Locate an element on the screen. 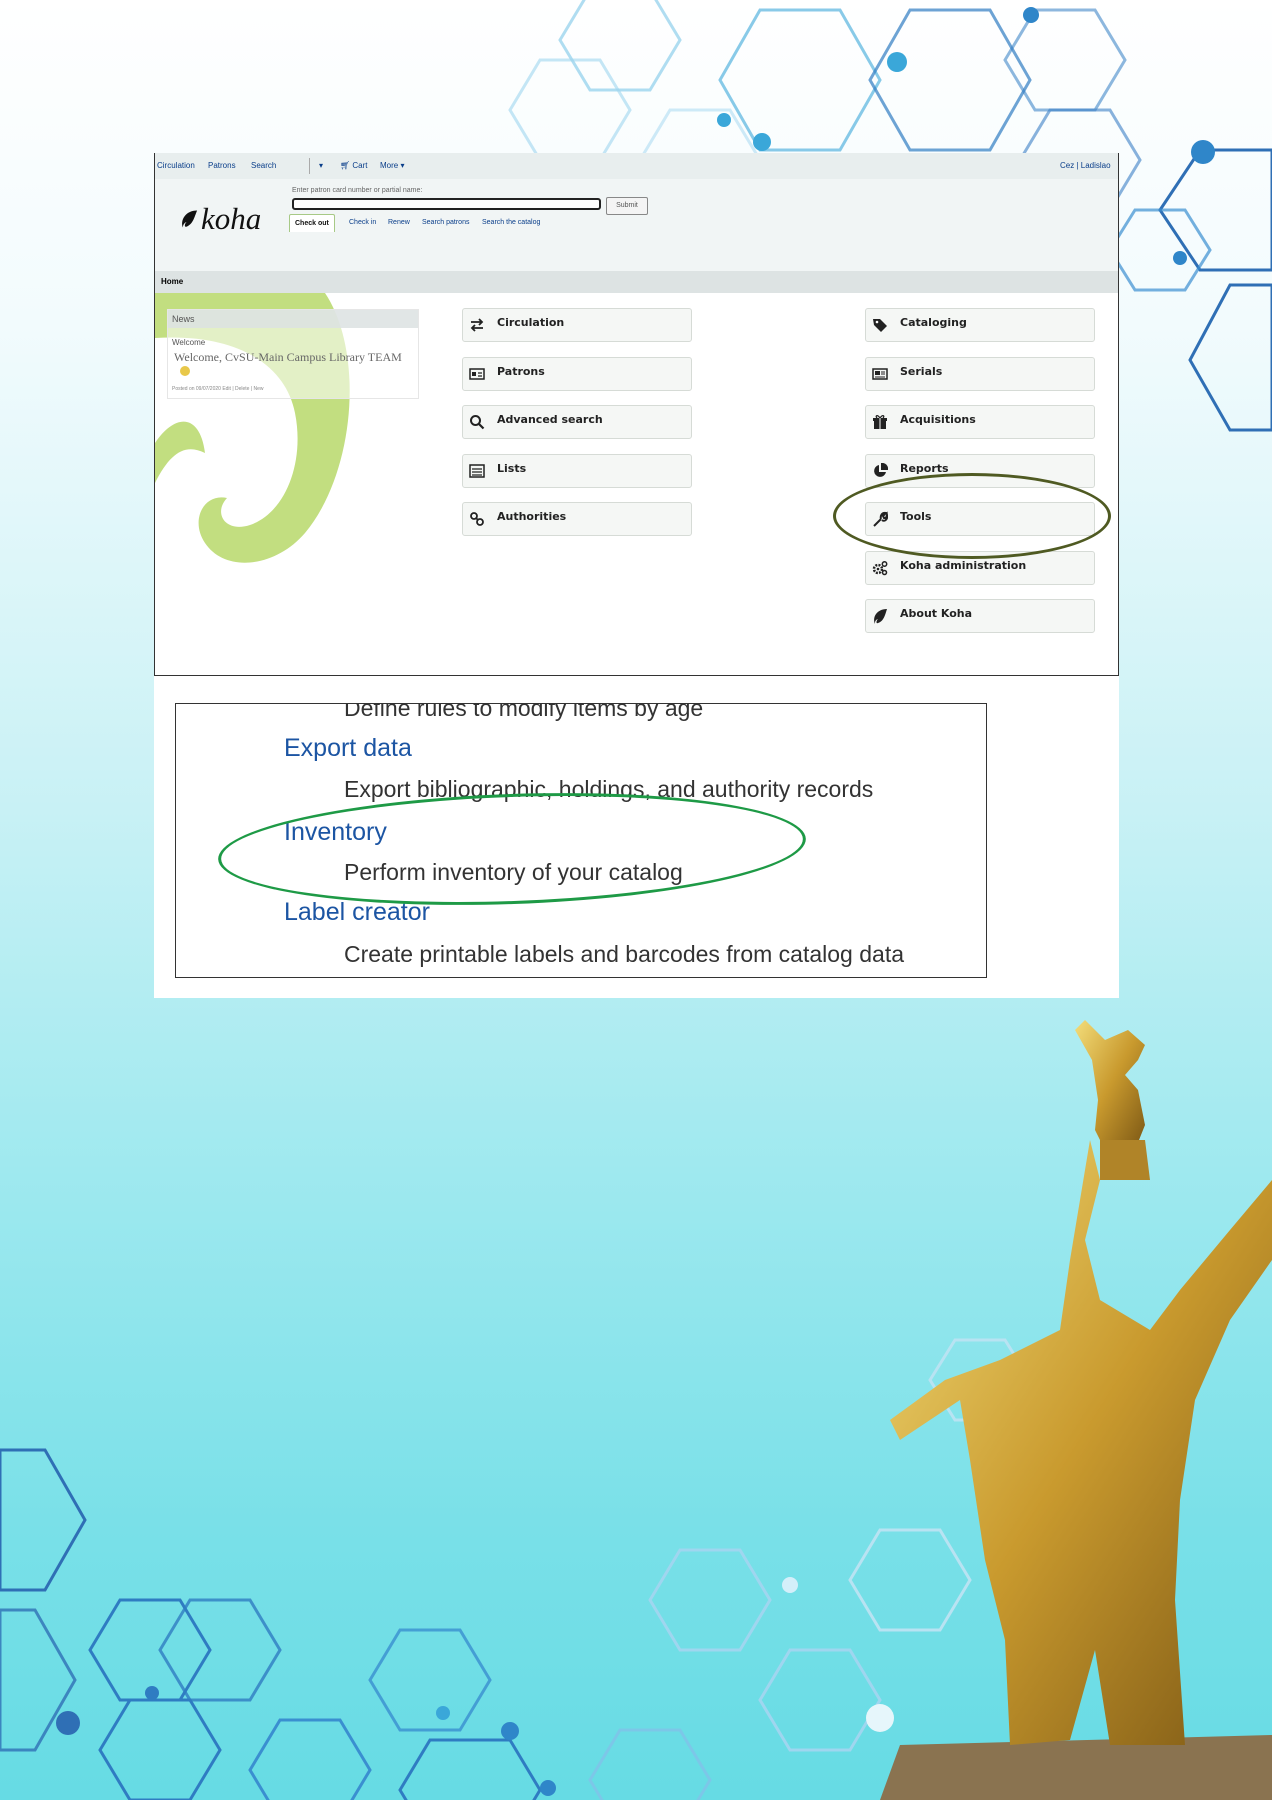 This screenshot has width=1272, height=1800. nav-divider is located at coordinates (309, 166).